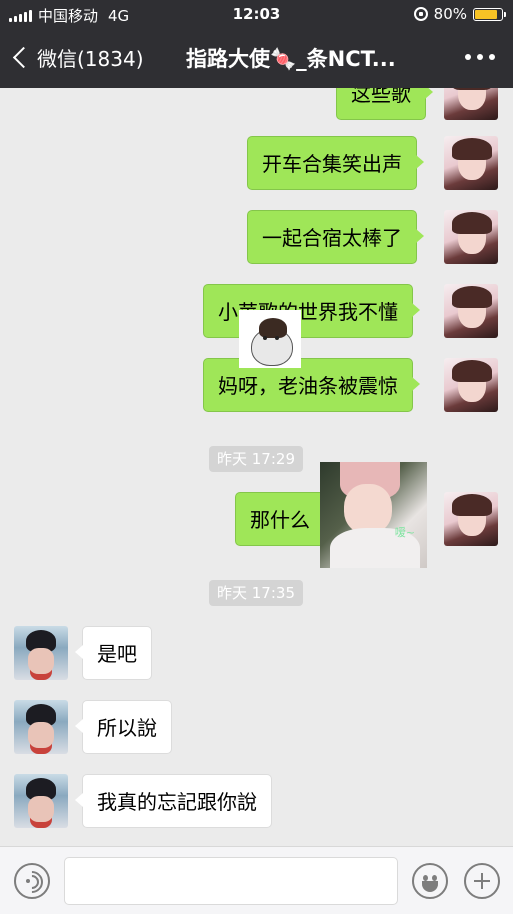 The height and width of the screenshot is (914, 513). What do you see at coordinates (283, 519) in the screenshot?
I see `message-bubble: 那什么` at bounding box center [283, 519].